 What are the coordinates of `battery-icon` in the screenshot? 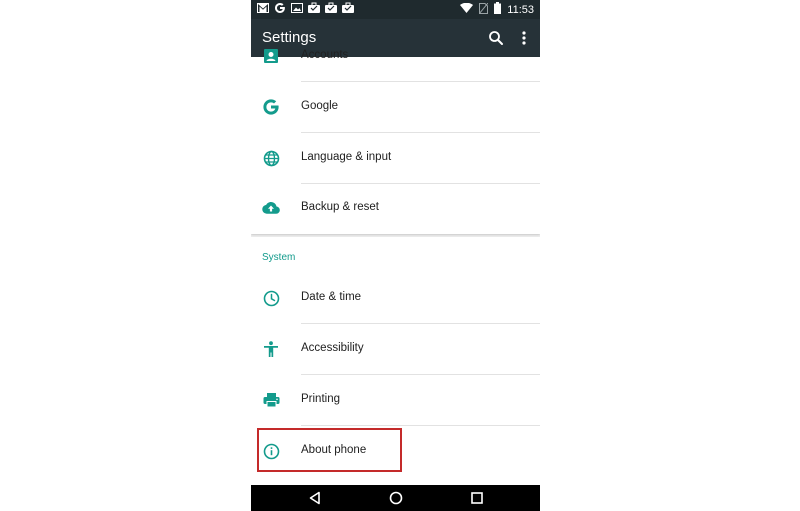 It's located at (498, 9).